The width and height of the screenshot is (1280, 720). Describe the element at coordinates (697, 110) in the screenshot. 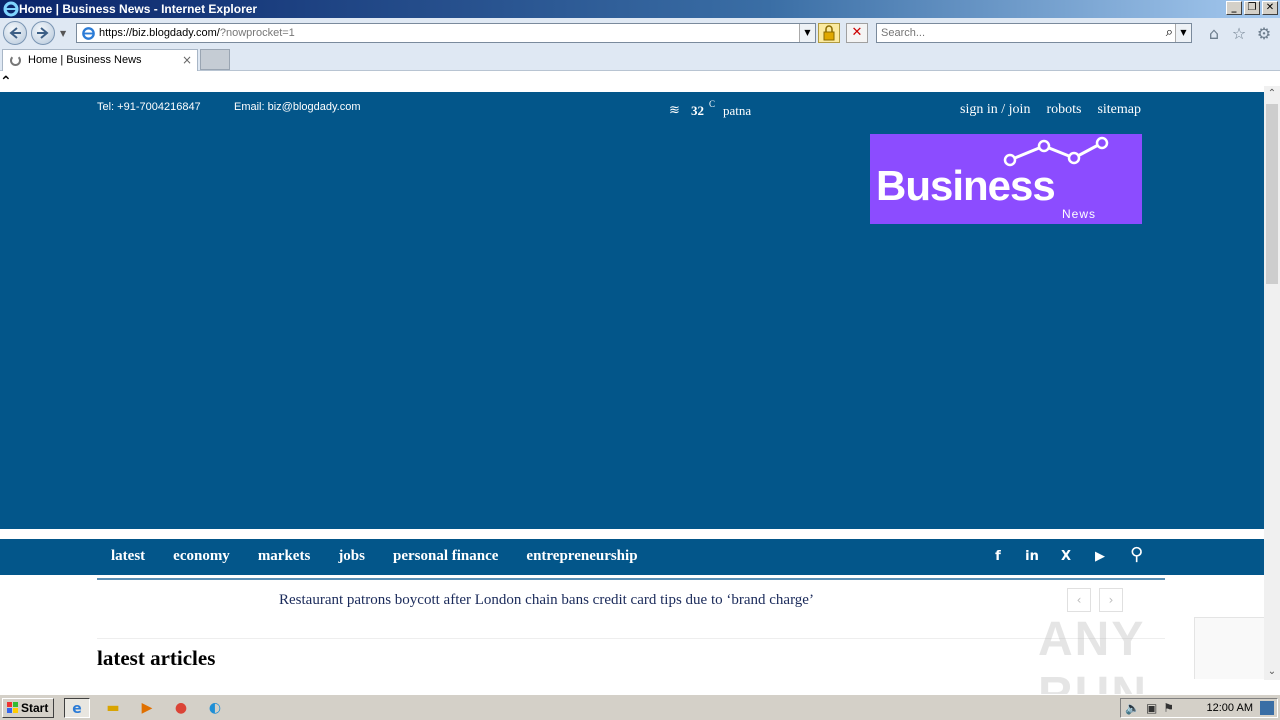

I see `weather-temperature: 32` at that location.